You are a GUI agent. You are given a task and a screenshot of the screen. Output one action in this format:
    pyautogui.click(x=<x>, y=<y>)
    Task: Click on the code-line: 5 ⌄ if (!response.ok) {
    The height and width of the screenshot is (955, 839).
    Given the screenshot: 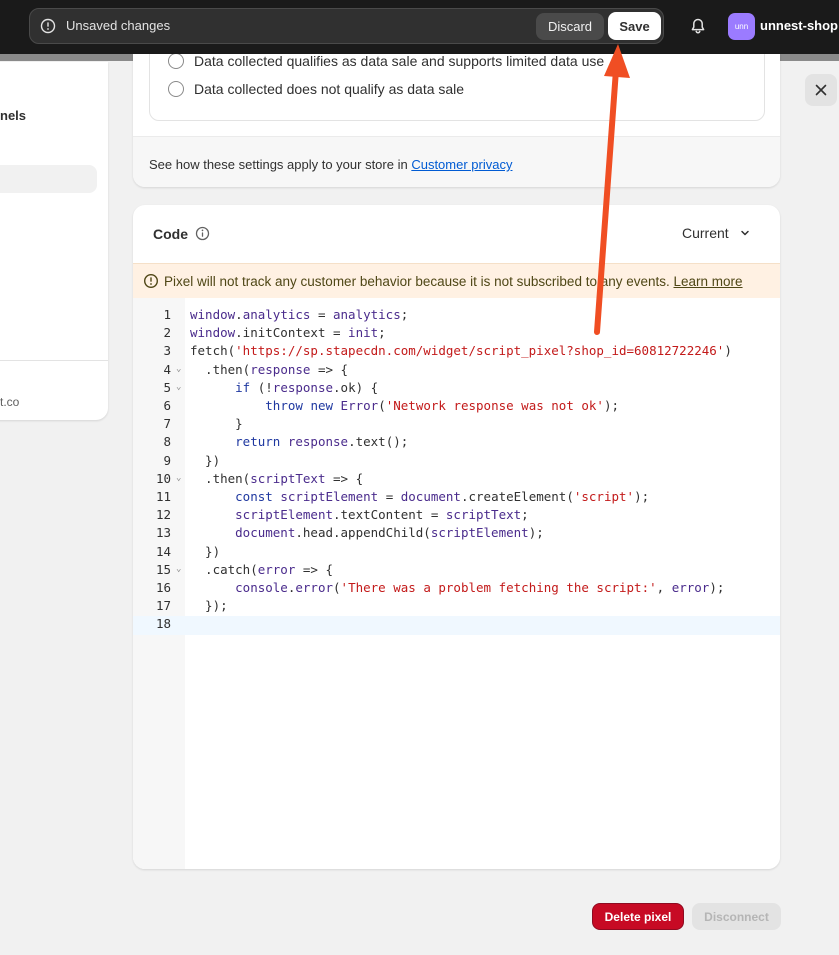 What is the action you would take?
    pyautogui.click(x=456, y=389)
    